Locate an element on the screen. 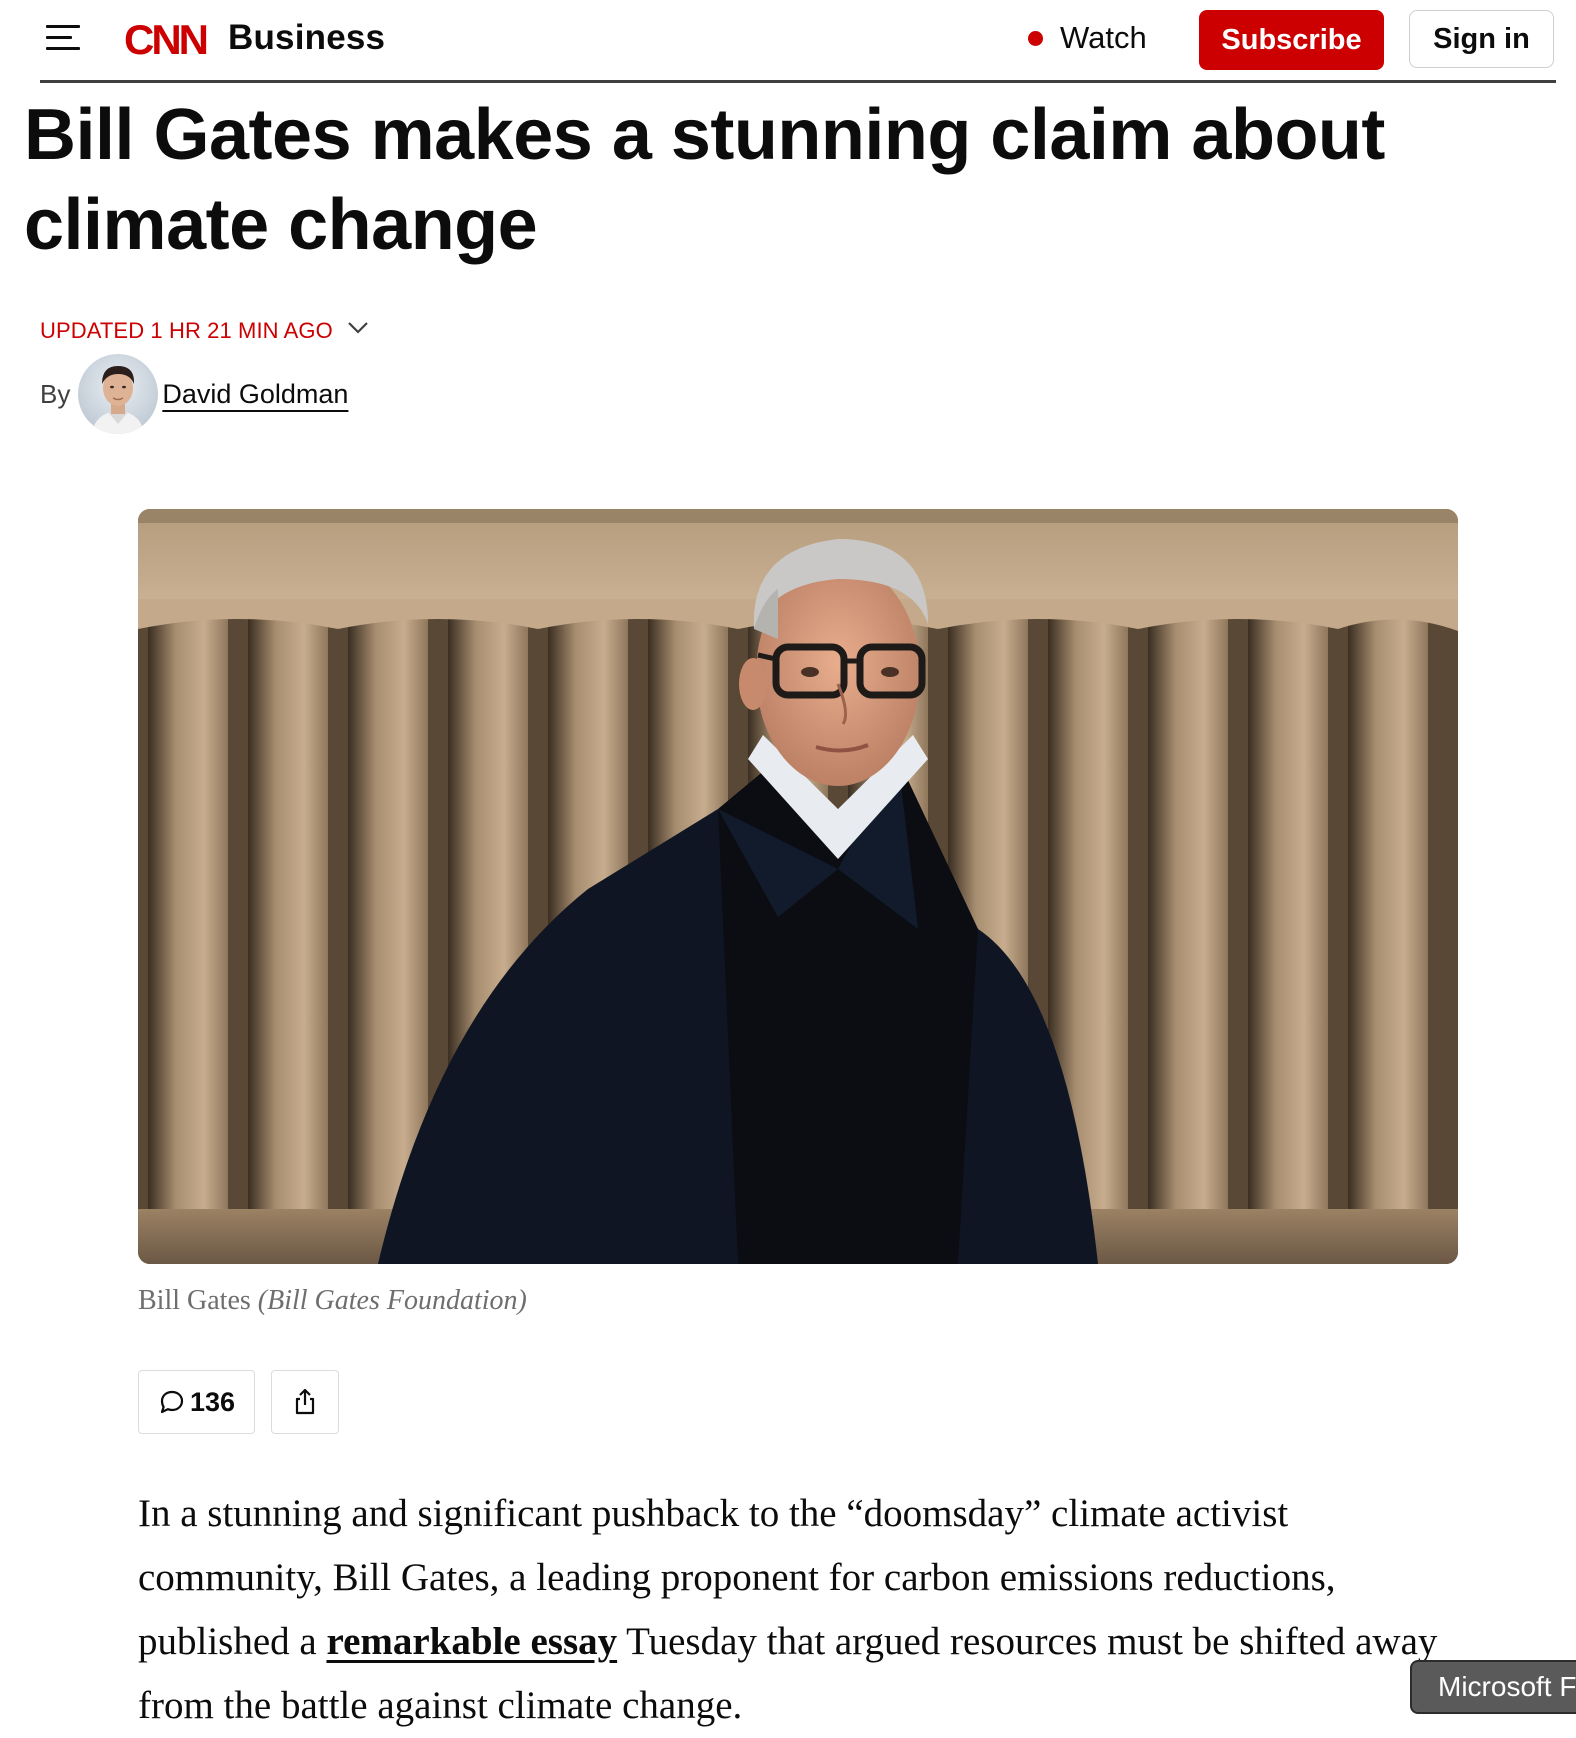 Image resolution: width=1576 pixels, height=1738 pixels. timestamp-text: UPDATED 1 HR 21 MIN AGO is located at coordinates (186, 330).